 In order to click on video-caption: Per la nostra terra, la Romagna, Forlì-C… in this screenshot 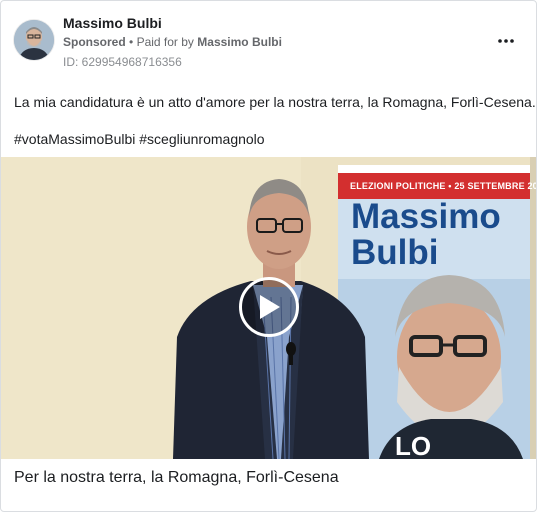, I will do `click(176, 477)`.